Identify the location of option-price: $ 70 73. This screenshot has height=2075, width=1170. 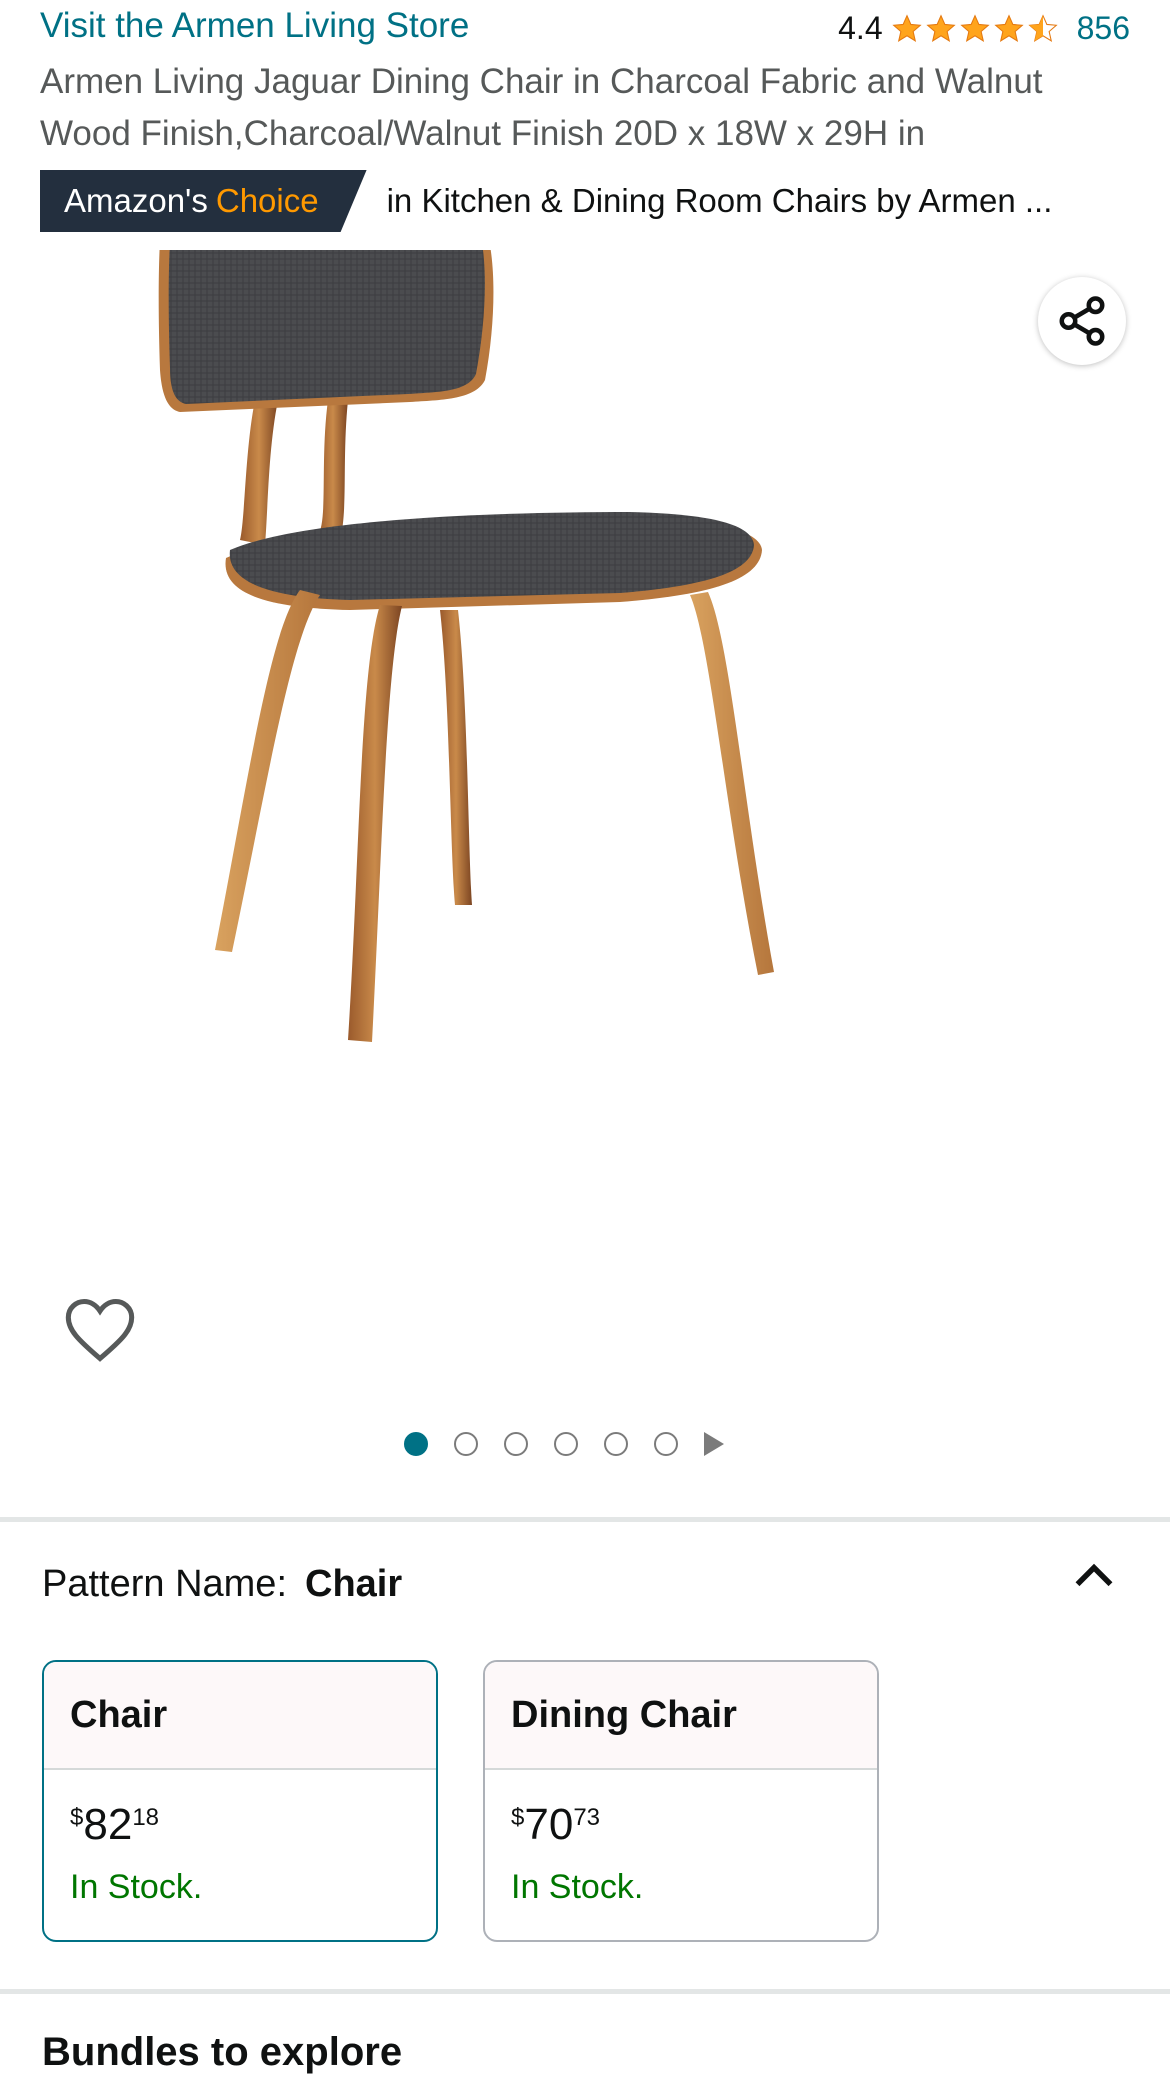
(681, 1825).